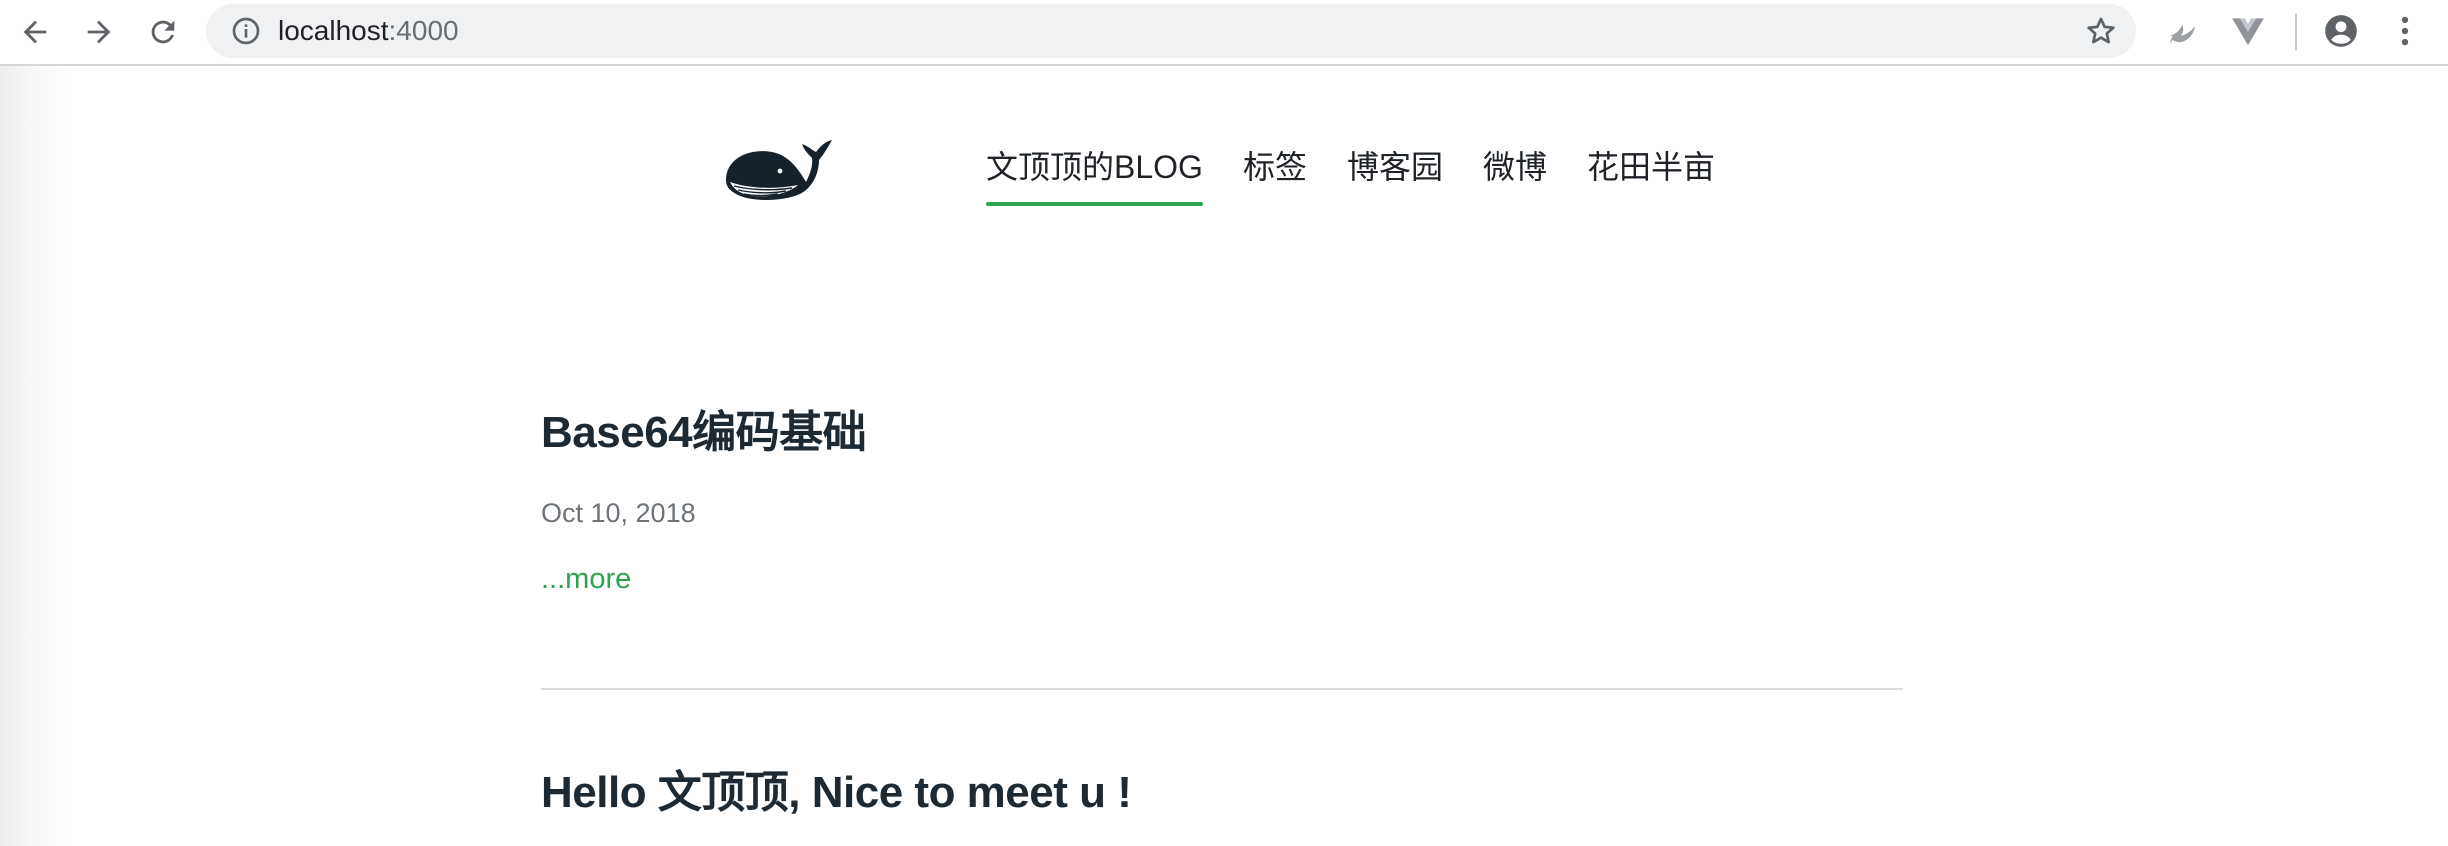 The height and width of the screenshot is (846, 2448). Describe the element at coordinates (1651, 172) in the screenshot. I see `nav-item-huatian: 花田半亩` at that location.